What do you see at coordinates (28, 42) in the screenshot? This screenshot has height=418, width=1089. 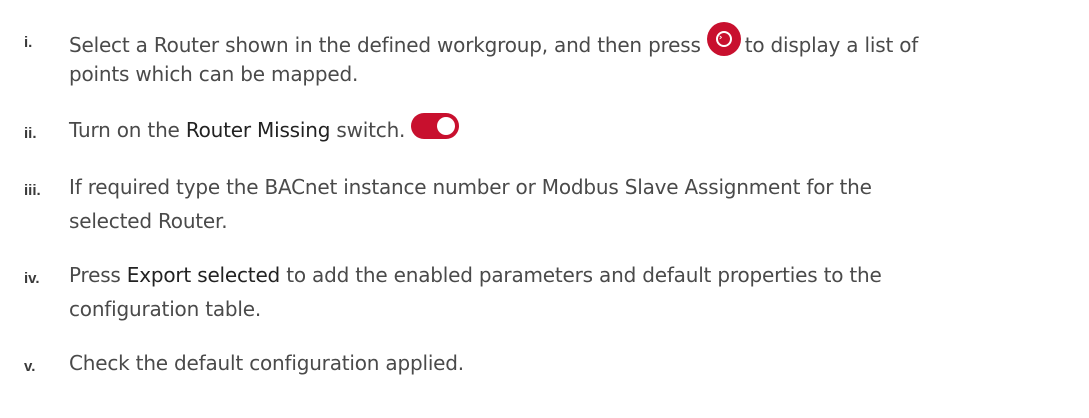 I see `step-number: i.` at bounding box center [28, 42].